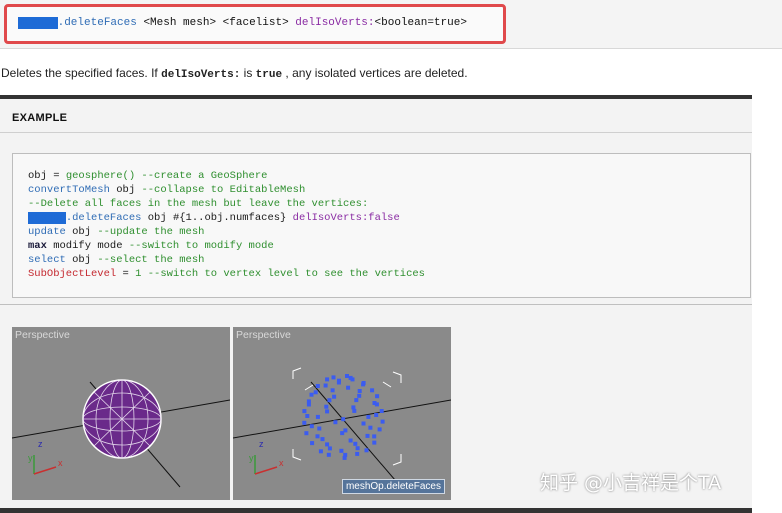 The height and width of the screenshot is (513, 782). Describe the element at coordinates (38, 23) in the screenshot. I see `signature-object: meshop` at that location.